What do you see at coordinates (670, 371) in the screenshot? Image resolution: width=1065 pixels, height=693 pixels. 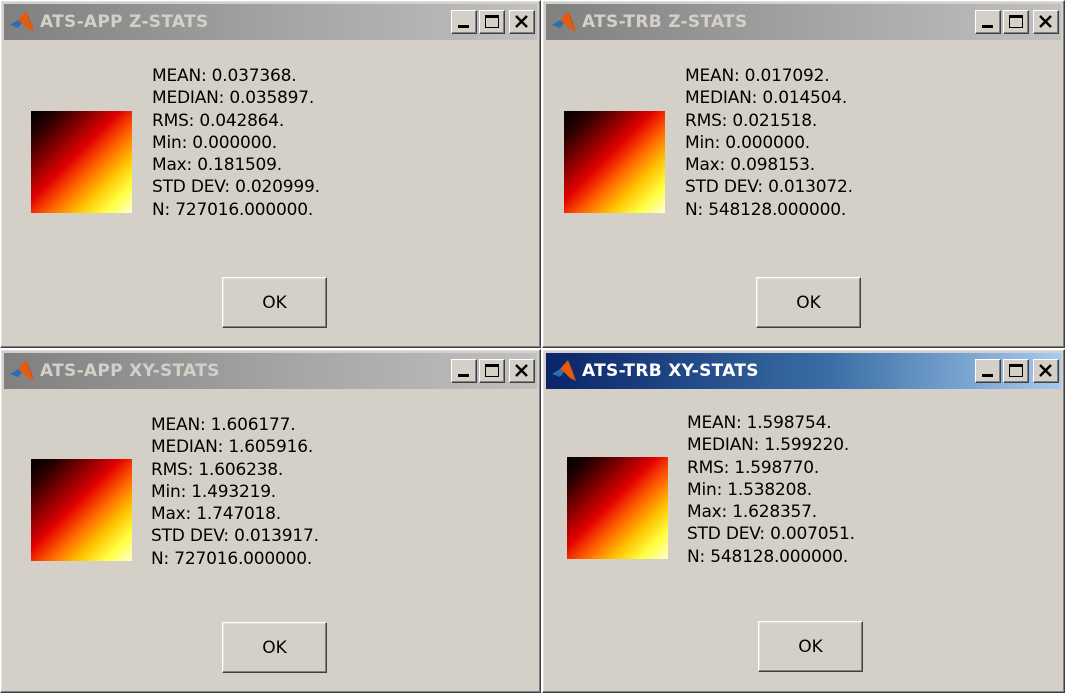 I see `window-title: ATS-TRB XY-STATS` at bounding box center [670, 371].